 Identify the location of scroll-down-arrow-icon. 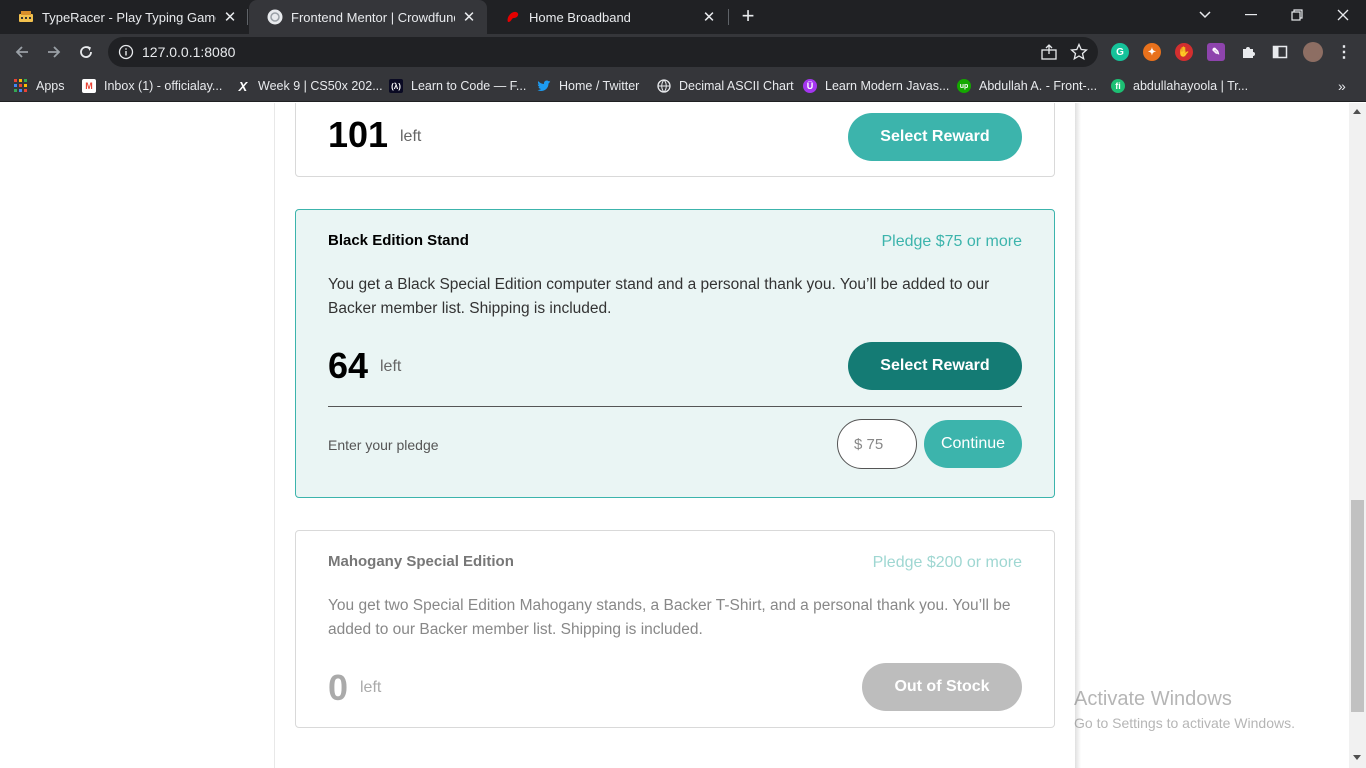
(1357, 757).